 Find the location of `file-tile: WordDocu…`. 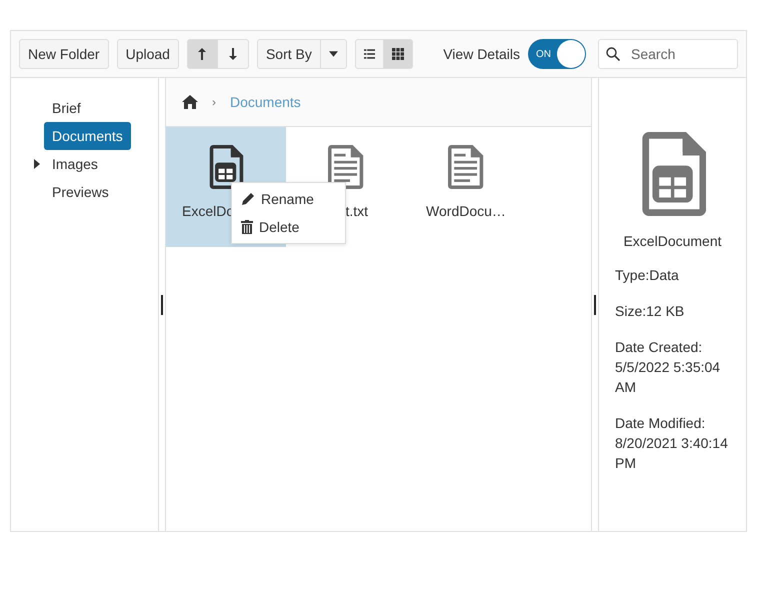

file-tile: WordDocu… is located at coordinates (466, 187).